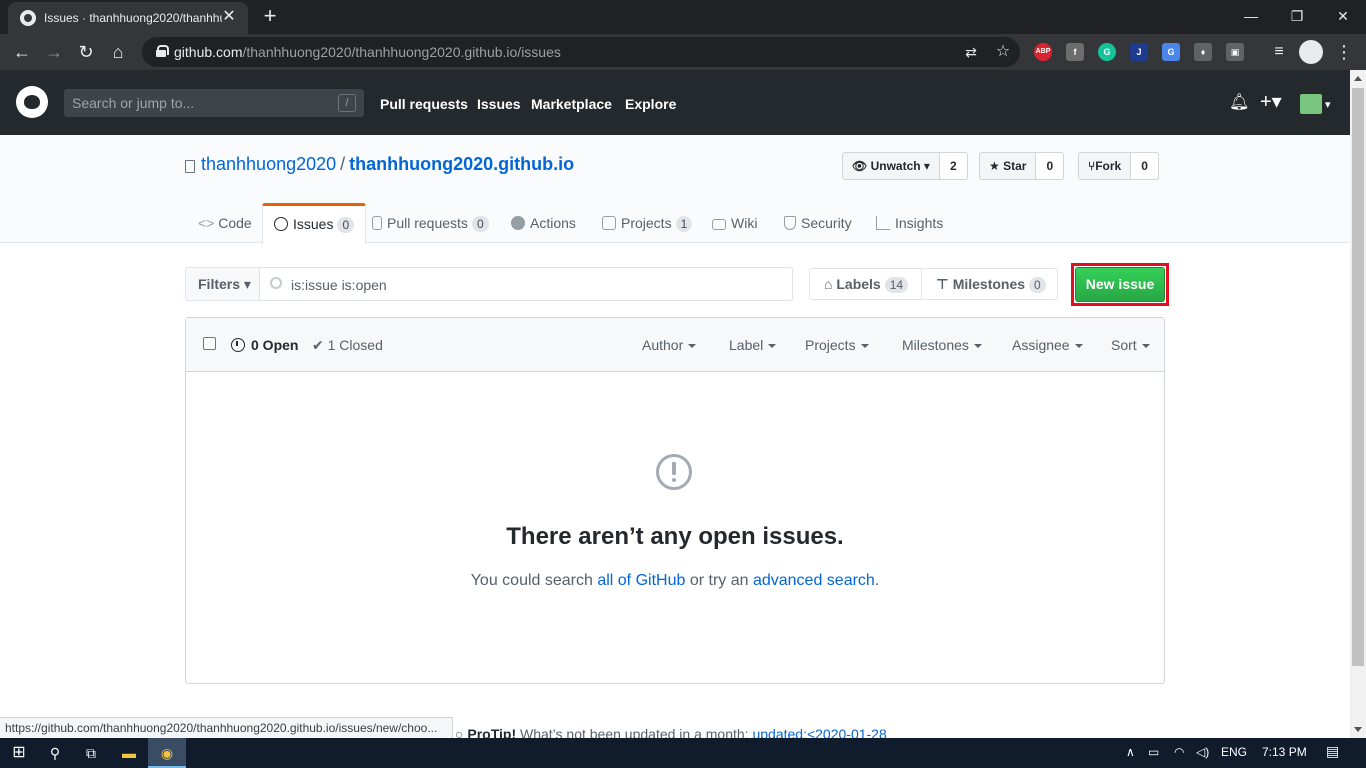 Image resolution: width=1366 pixels, height=768 pixels. I want to click on tab-pull-requests: Pull requests 0, so click(430, 229).